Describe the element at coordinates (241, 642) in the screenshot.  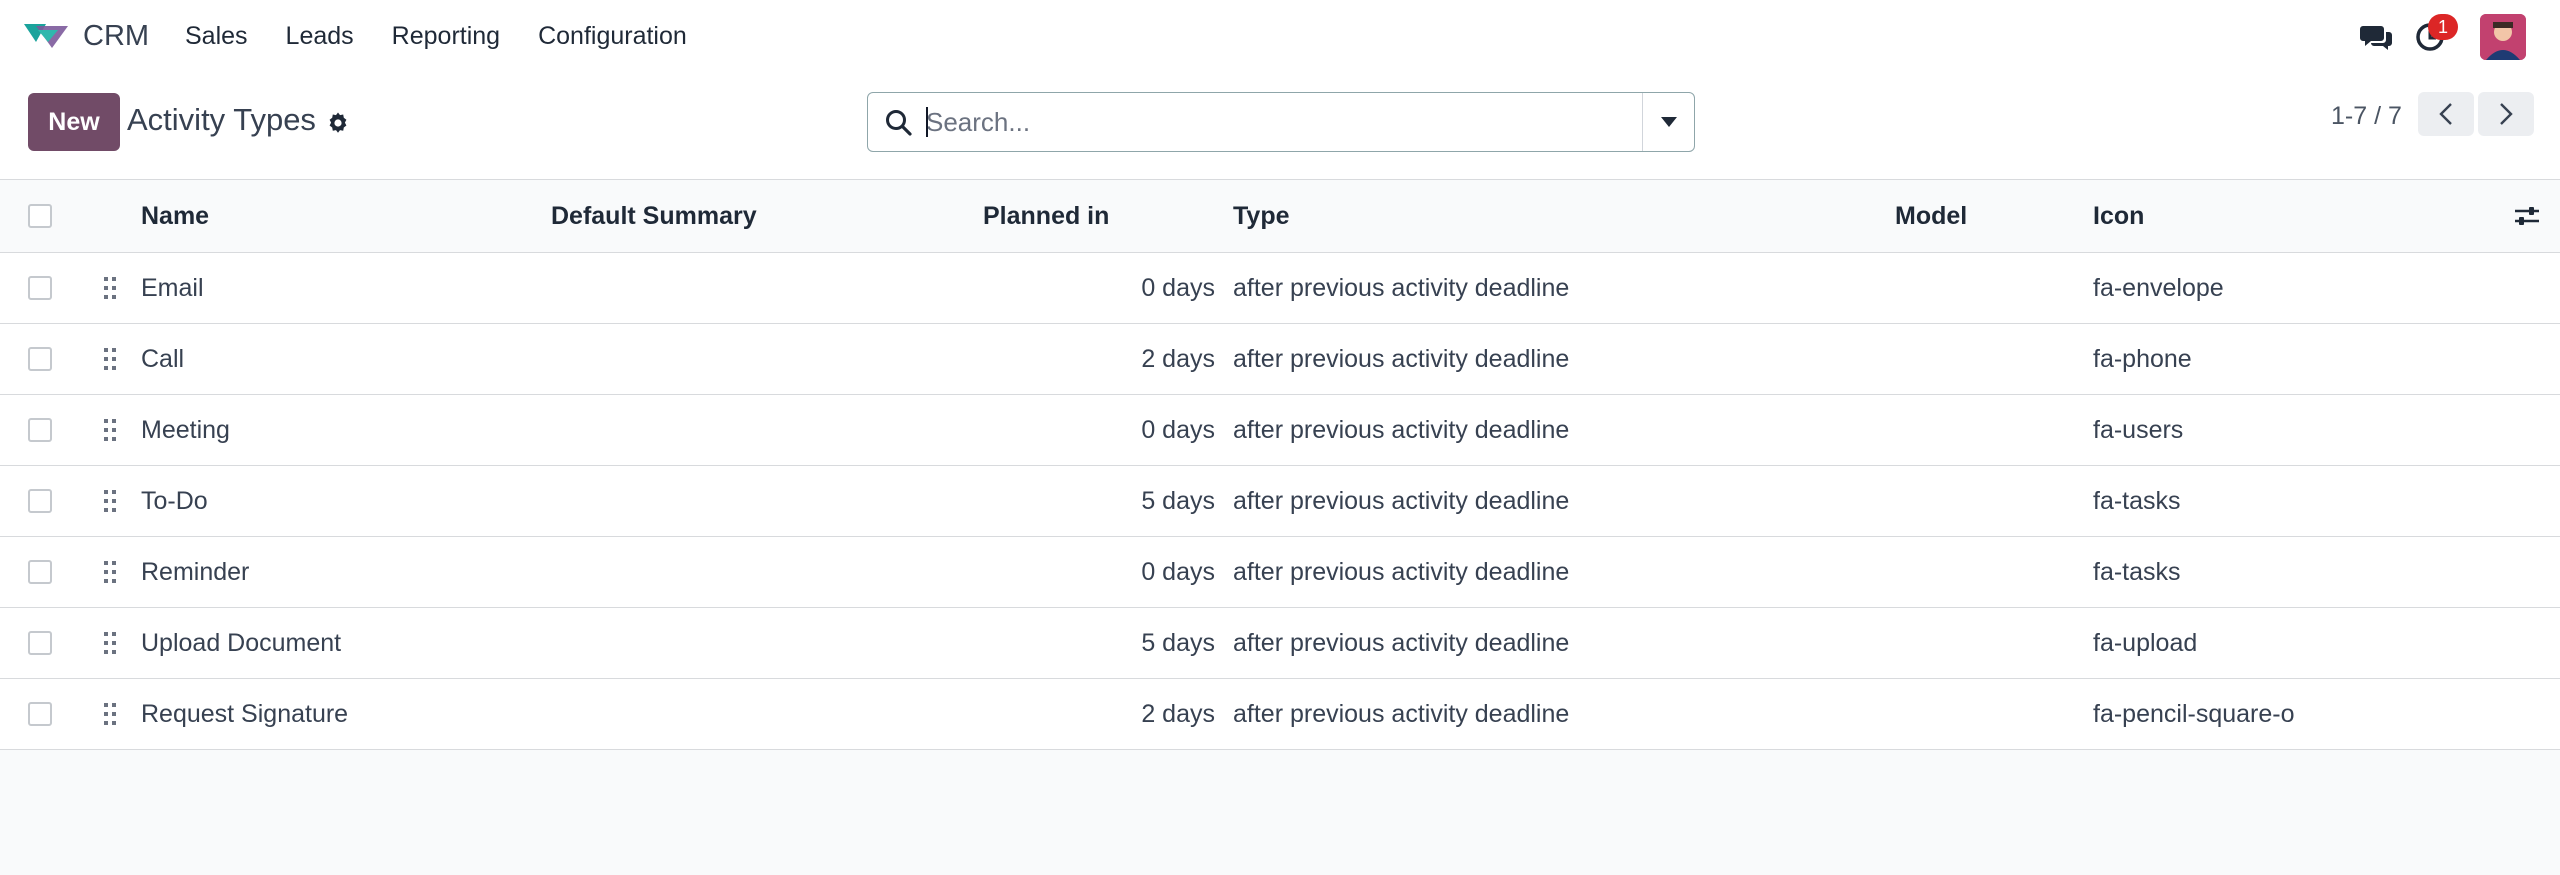
I see `cell-name: Upload Document` at that location.